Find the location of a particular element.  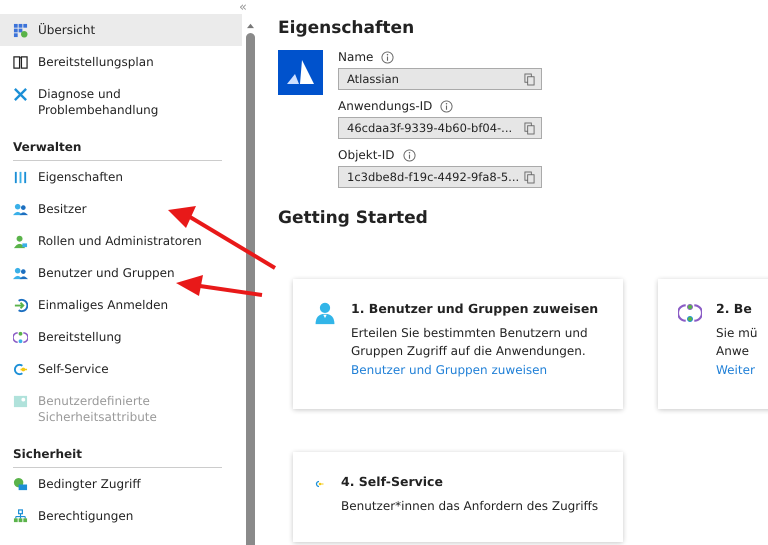

sidebar-item: Berechtigungen is located at coordinates (121, 516).